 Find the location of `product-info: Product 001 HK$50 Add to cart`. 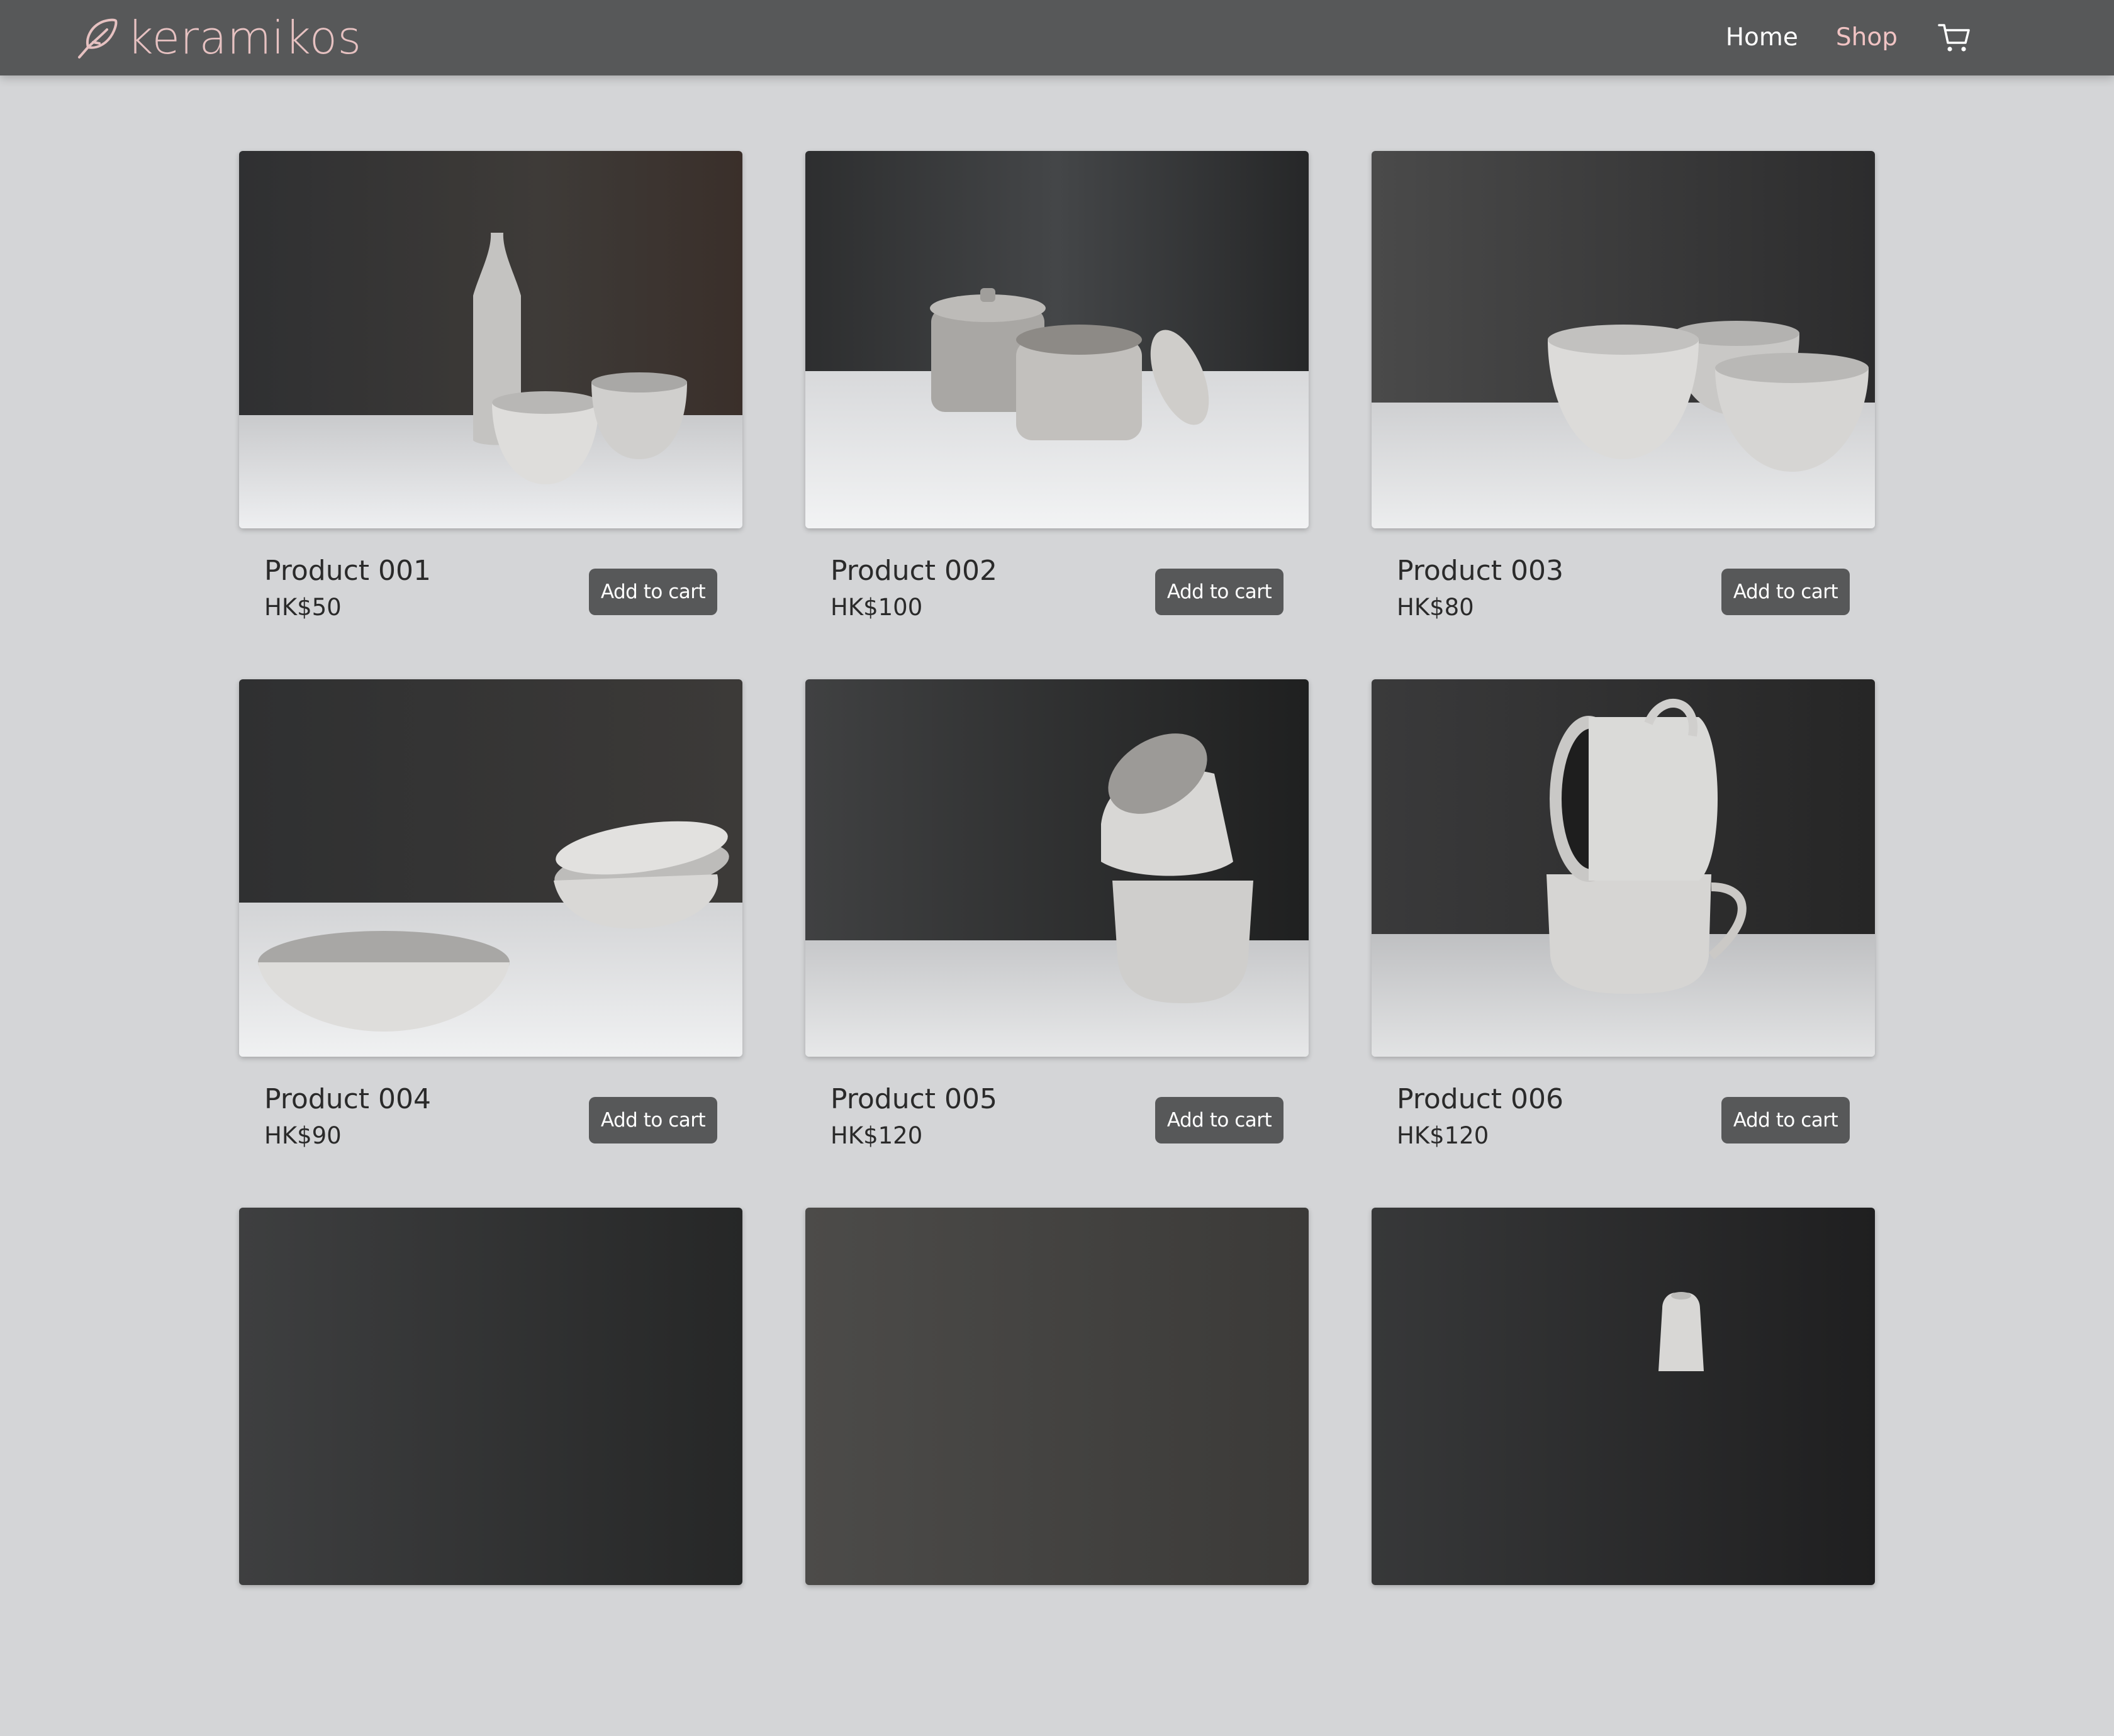

product-info: Product 001 HK$50 Add to cart is located at coordinates (490, 598).